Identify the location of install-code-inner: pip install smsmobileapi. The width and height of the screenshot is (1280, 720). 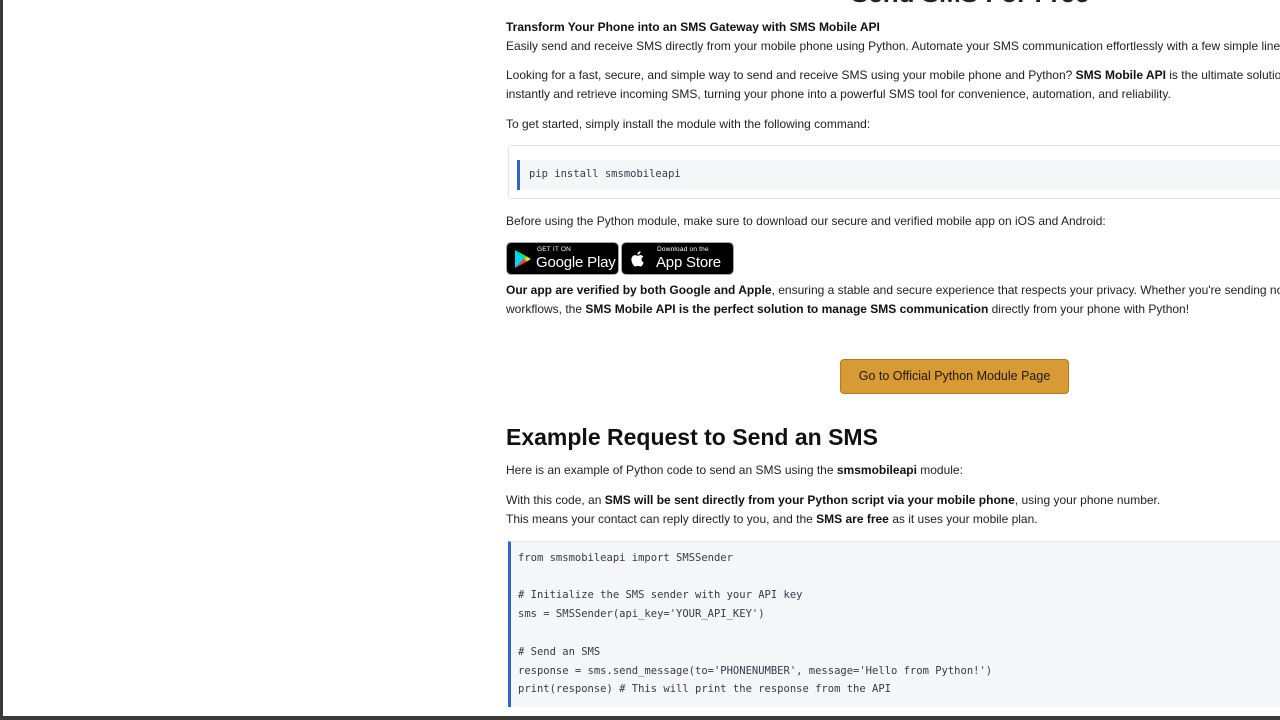
(898, 175).